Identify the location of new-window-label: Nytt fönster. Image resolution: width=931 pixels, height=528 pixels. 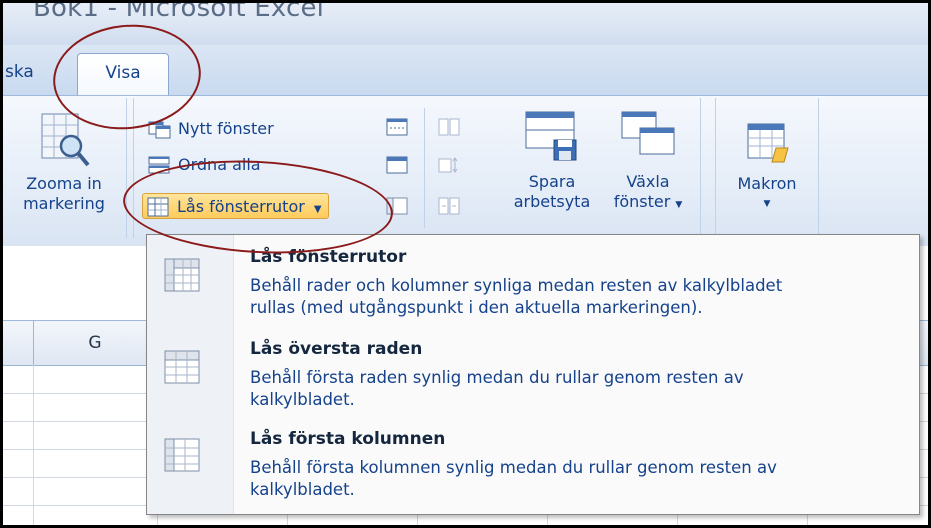
(226, 128).